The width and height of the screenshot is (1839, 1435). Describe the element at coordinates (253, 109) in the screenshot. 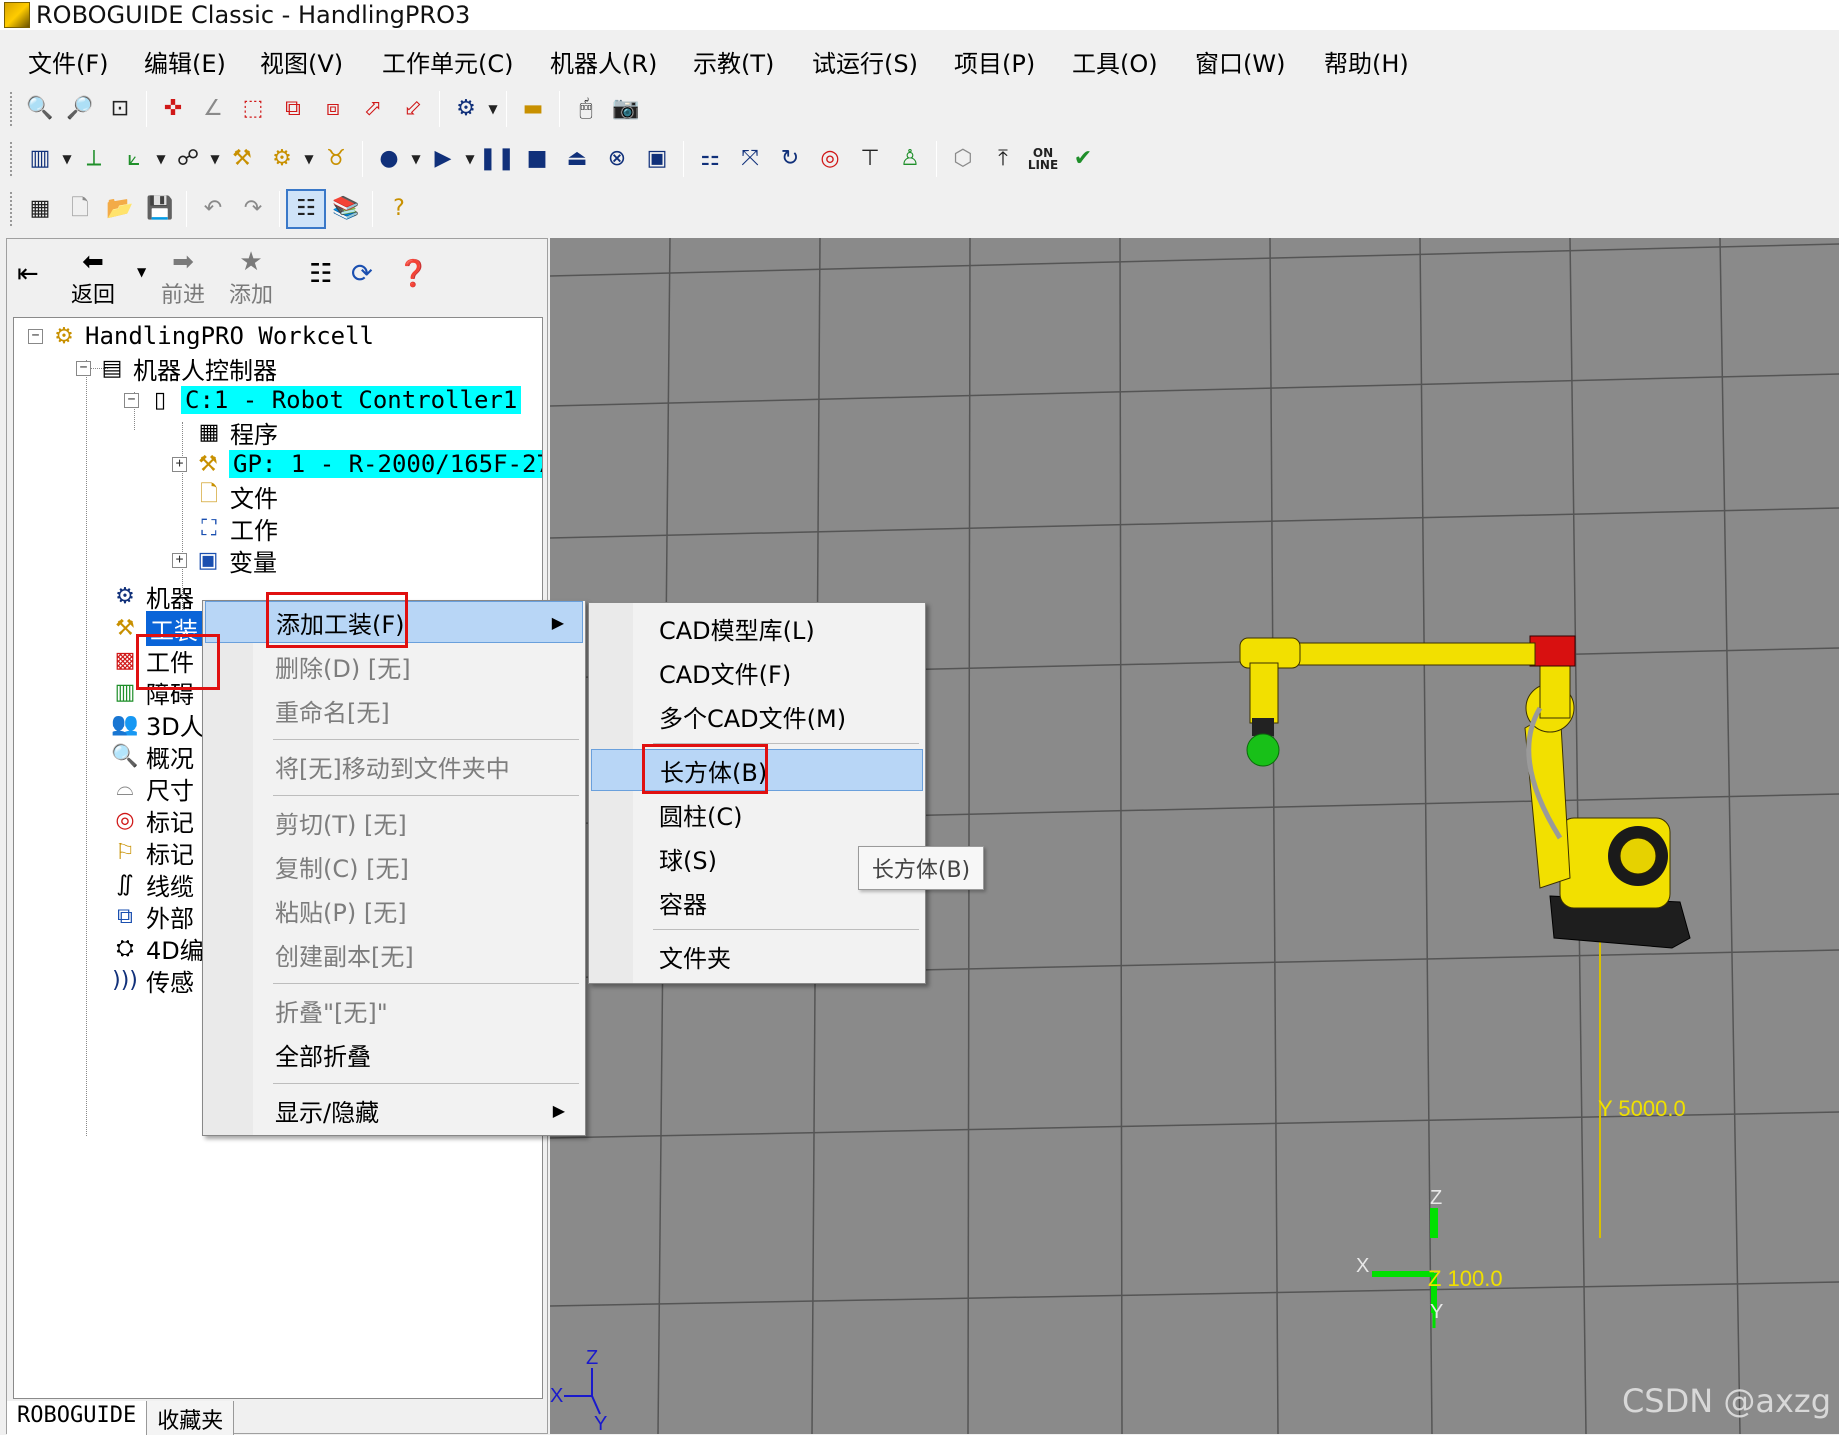

I see `view-top-icon: ⬚` at that location.